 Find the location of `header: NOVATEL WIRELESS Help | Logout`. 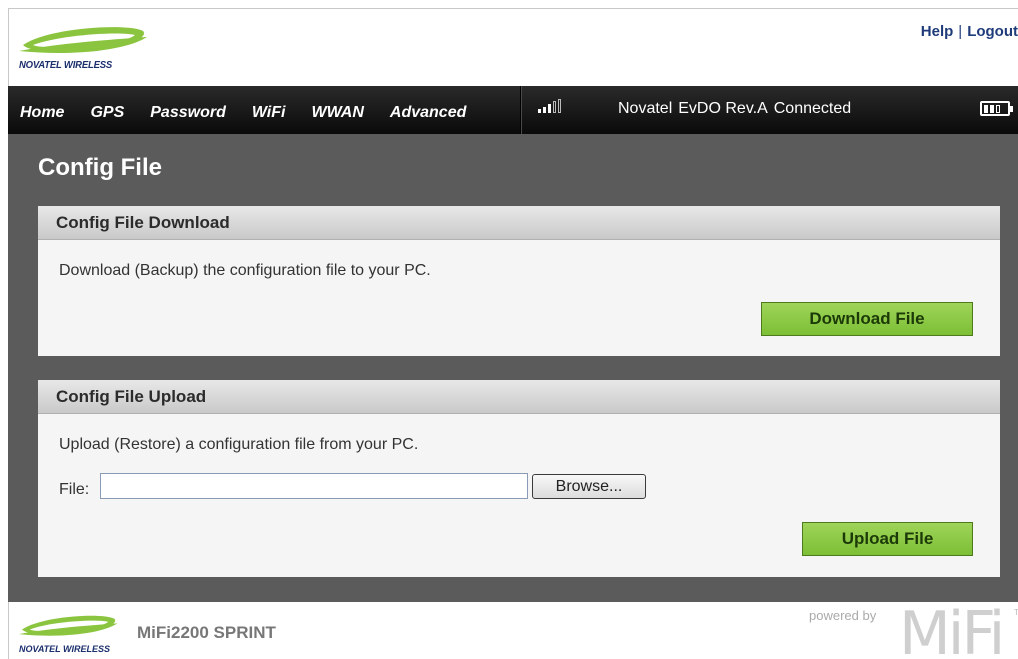

header: NOVATEL WIRELESS Help | Logout is located at coordinates (513, 47).